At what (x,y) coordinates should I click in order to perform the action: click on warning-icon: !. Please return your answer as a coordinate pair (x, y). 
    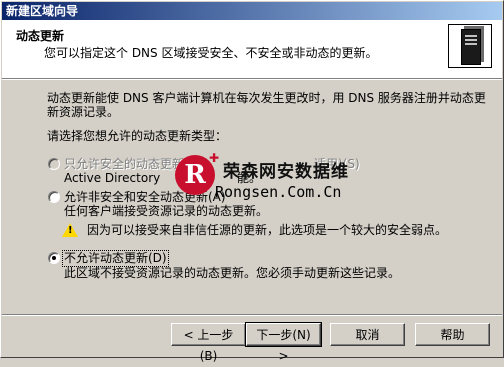
    Looking at the image, I should click on (70, 230).